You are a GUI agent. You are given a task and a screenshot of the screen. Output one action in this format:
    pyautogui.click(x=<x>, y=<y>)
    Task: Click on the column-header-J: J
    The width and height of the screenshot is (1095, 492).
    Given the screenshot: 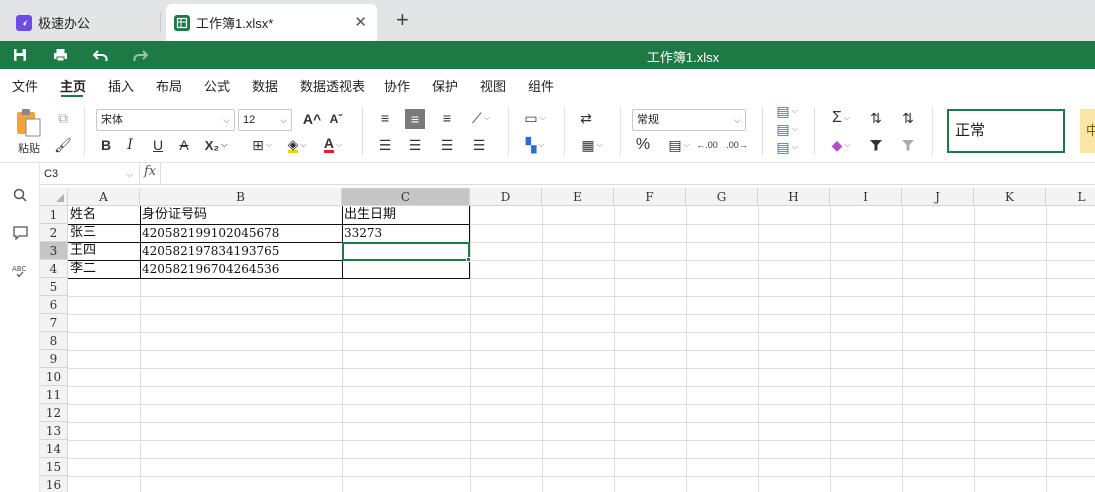 What is the action you would take?
    pyautogui.click(x=938, y=197)
    